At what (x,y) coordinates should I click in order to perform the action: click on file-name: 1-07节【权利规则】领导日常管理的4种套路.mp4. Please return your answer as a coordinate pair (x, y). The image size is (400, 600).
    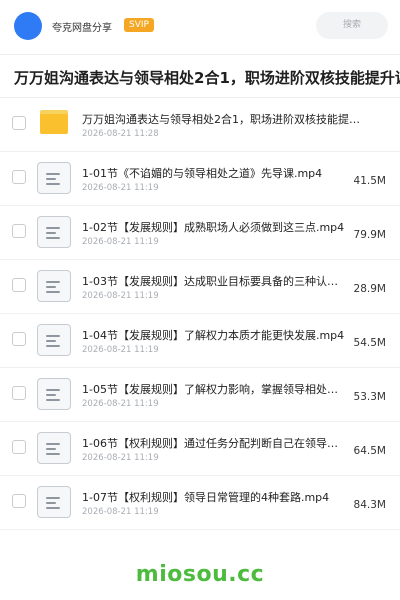
    Looking at the image, I should click on (206, 497).